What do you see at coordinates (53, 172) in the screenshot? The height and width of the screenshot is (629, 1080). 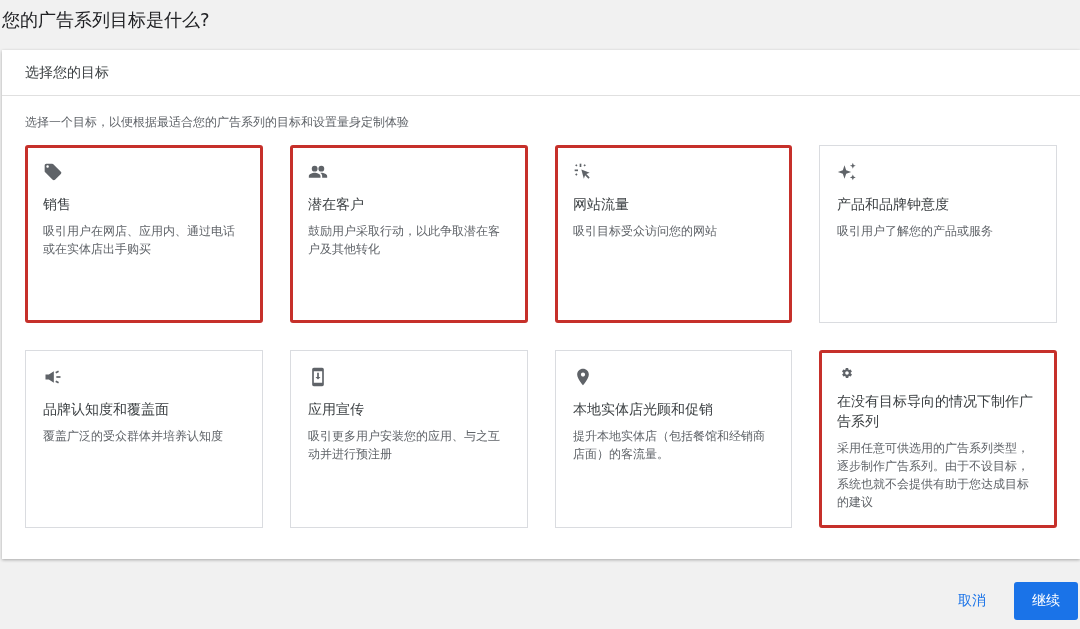 I see `tag-icon` at bounding box center [53, 172].